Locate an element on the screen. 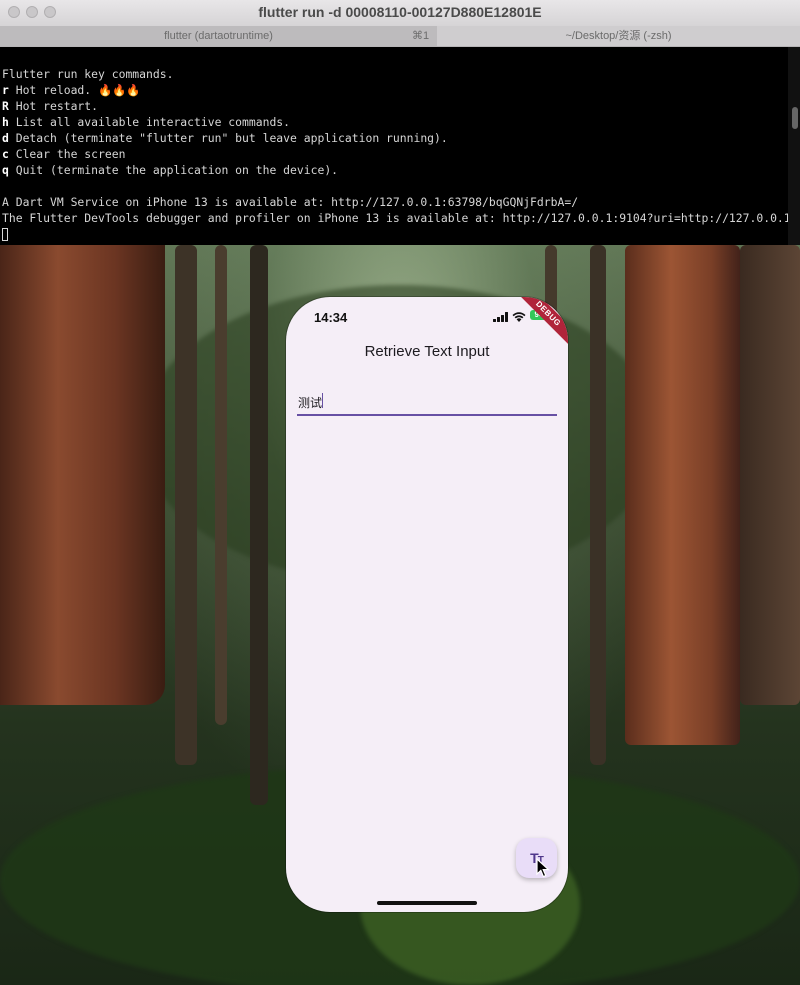 The image size is (800, 985). window-title: flutter run -d 00008110-00127D880E12801E is located at coordinates (400, 12).